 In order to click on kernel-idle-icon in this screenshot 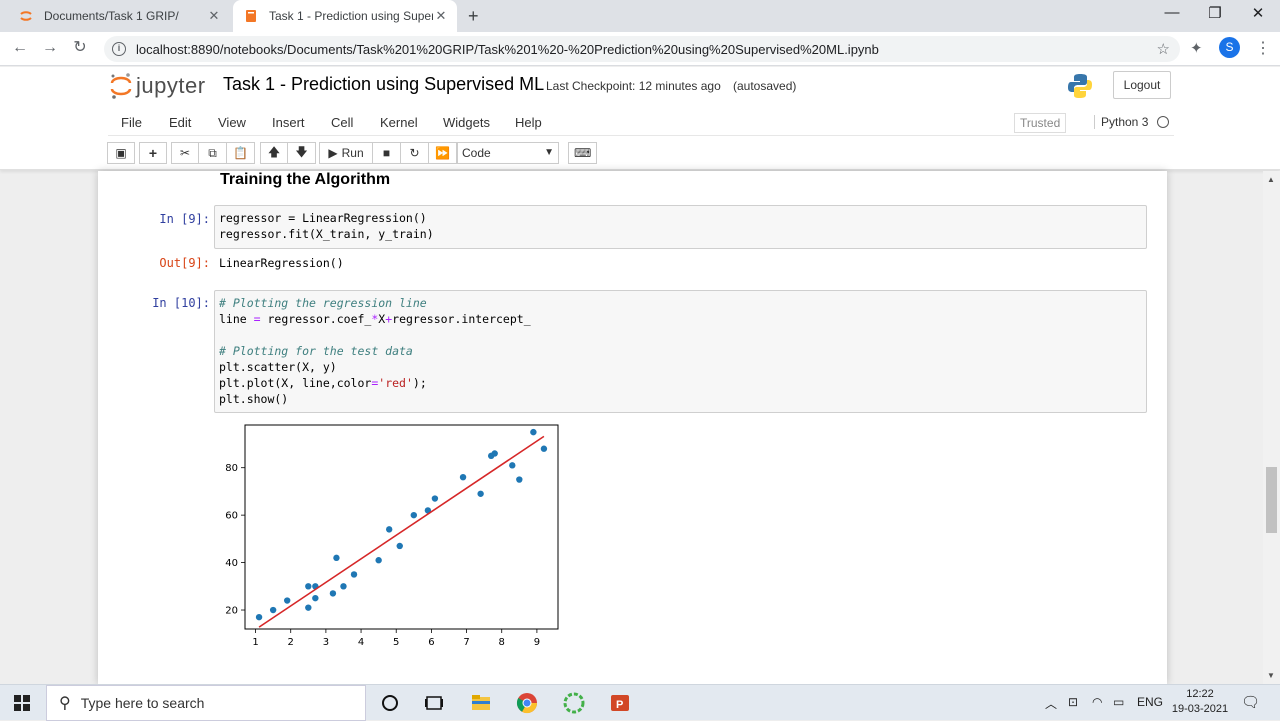, I will do `click(1163, 122)`.